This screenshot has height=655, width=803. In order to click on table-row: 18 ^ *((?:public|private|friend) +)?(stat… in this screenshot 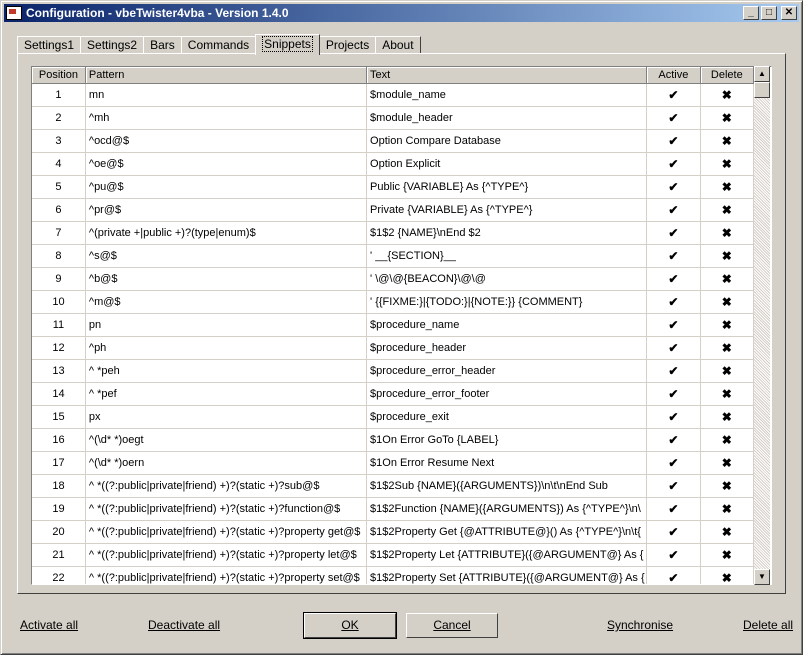, I will do `click(393, 486)`.